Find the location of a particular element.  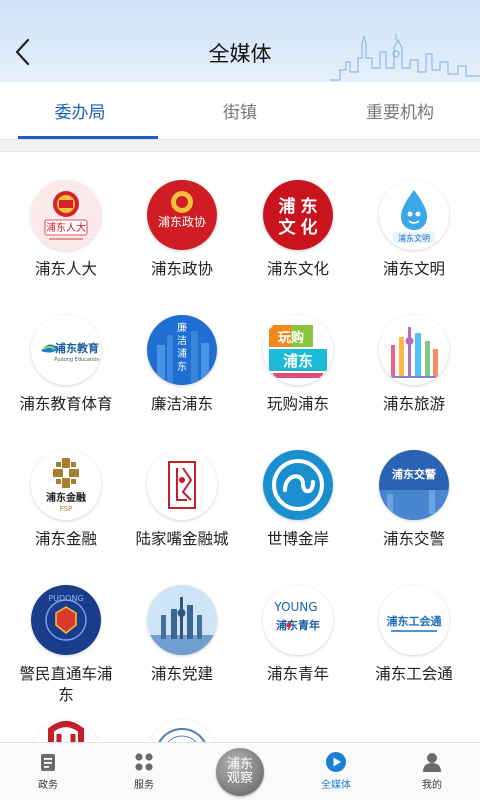

grid-item-pudong-cppcc: 浦东政协 浦东政协 is located at coordinates (182, 230).